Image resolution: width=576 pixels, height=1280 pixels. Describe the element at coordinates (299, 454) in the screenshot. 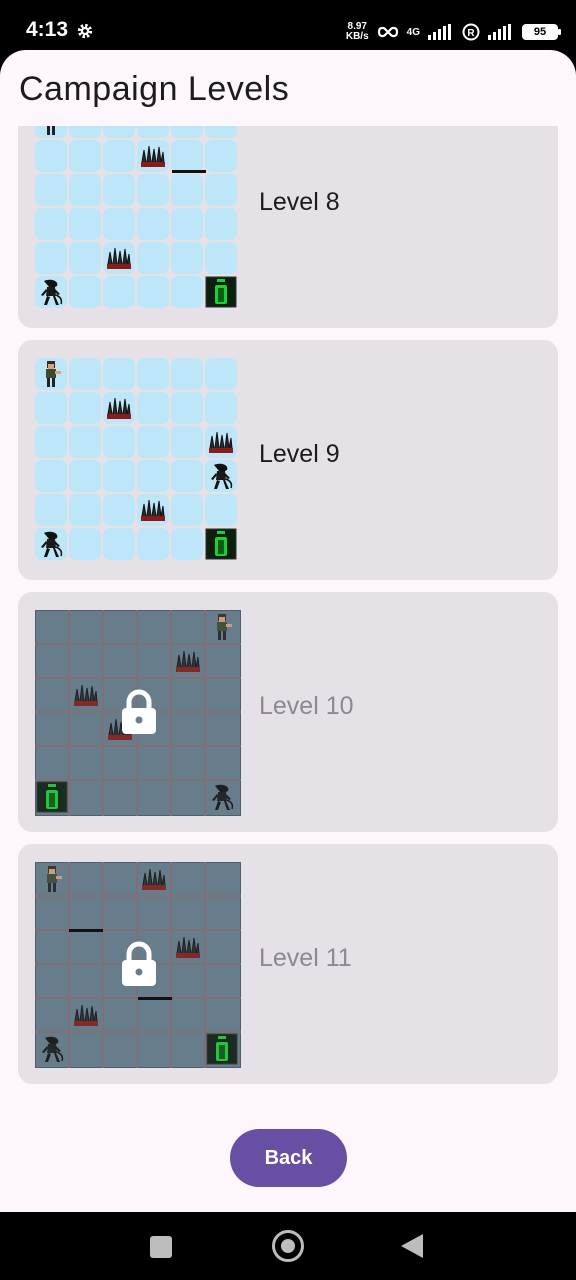

I see `level-label: Level 9` at that location.